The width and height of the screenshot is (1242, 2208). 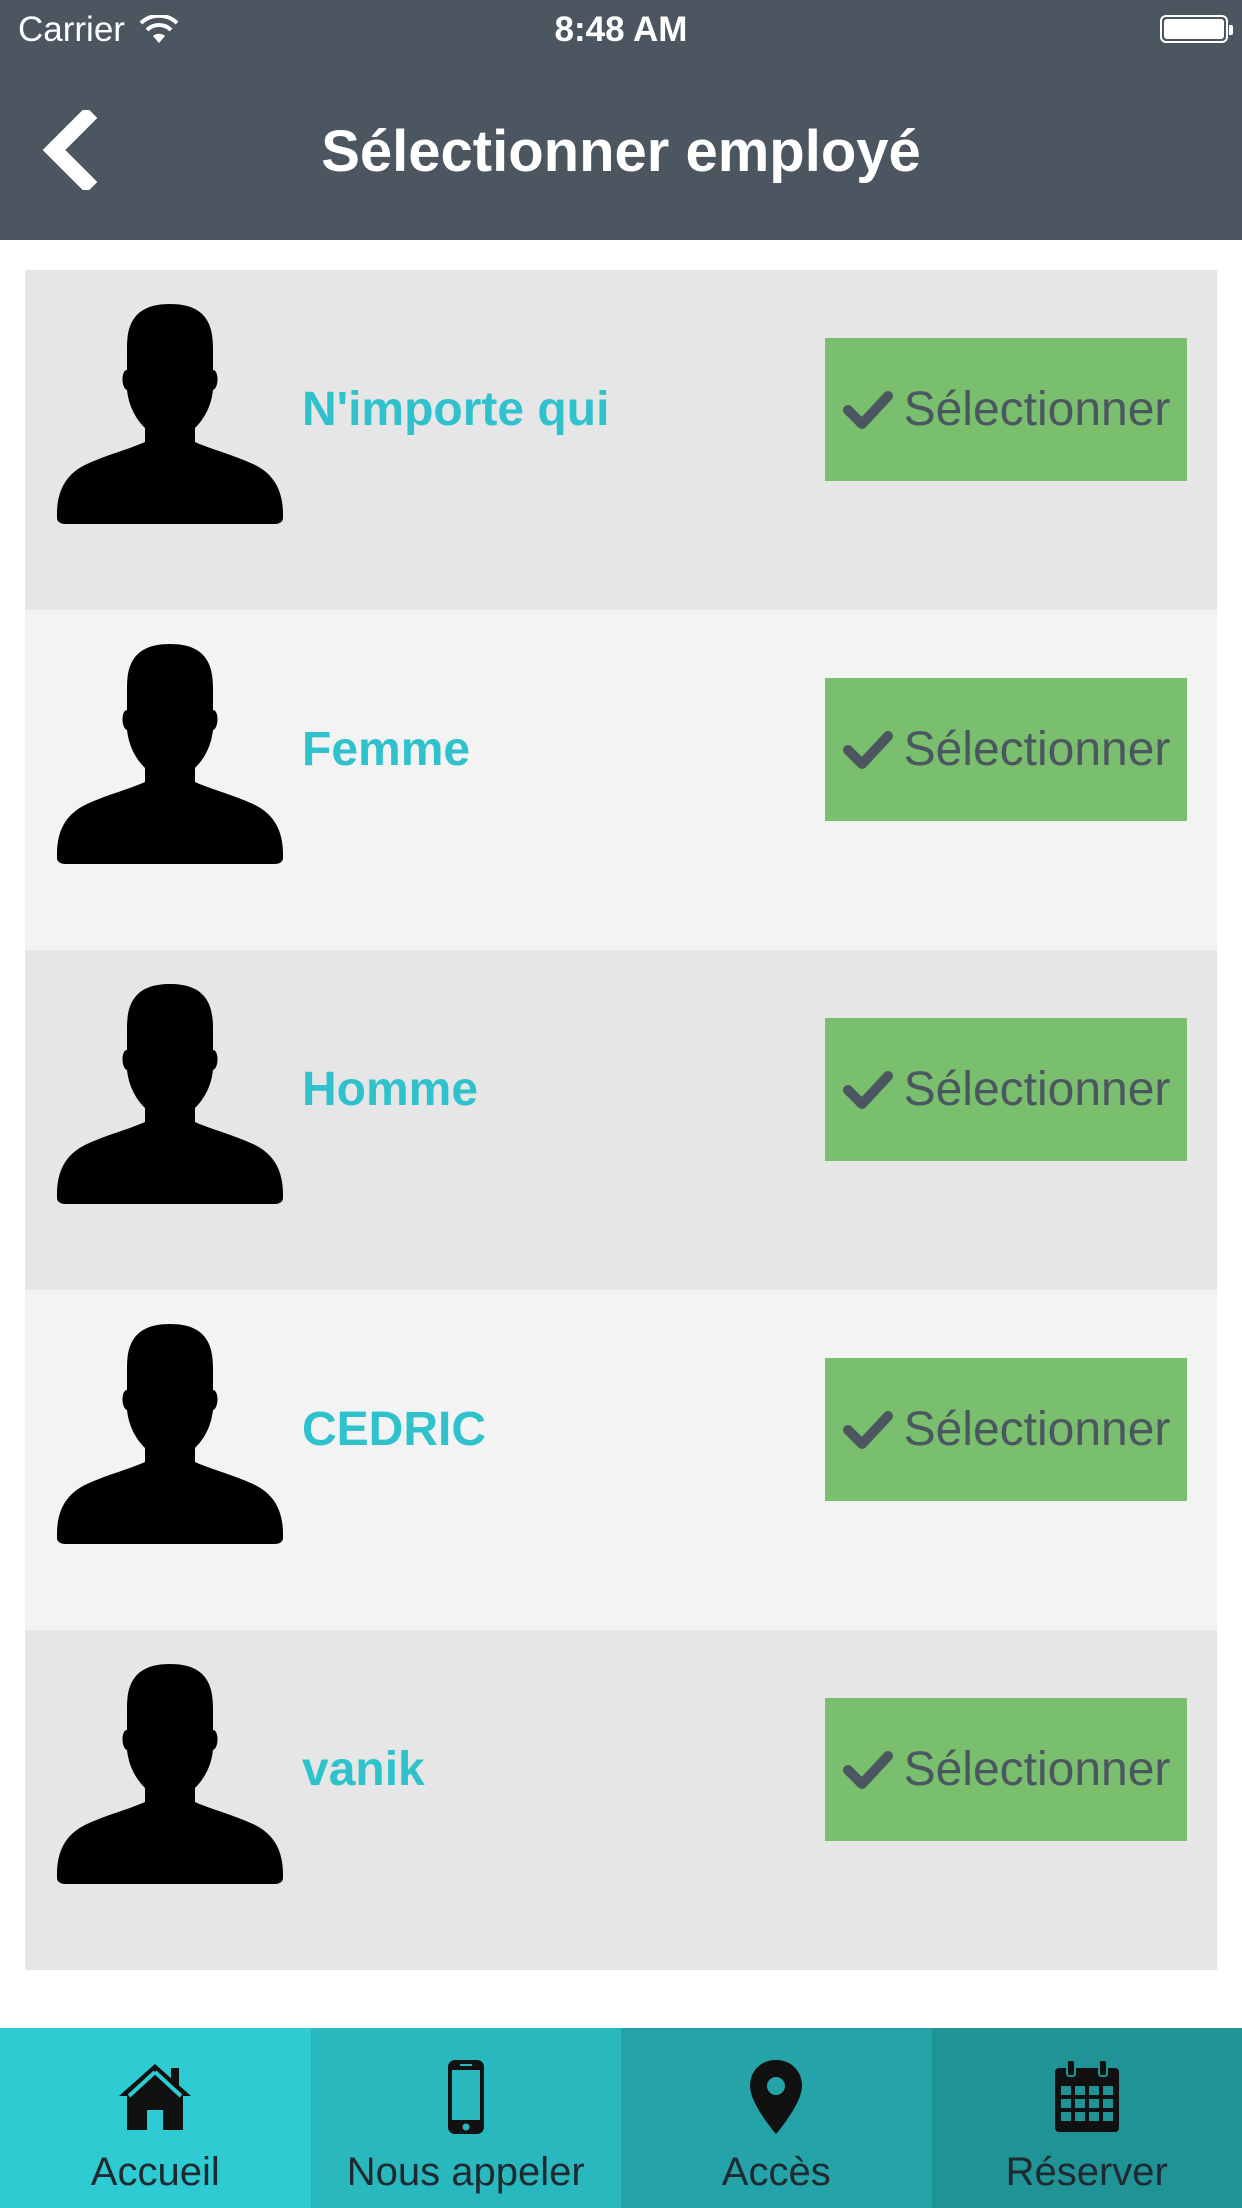 I want to click on employee-row: N'importe qui Sélectionner, so click(x=621, y=440).